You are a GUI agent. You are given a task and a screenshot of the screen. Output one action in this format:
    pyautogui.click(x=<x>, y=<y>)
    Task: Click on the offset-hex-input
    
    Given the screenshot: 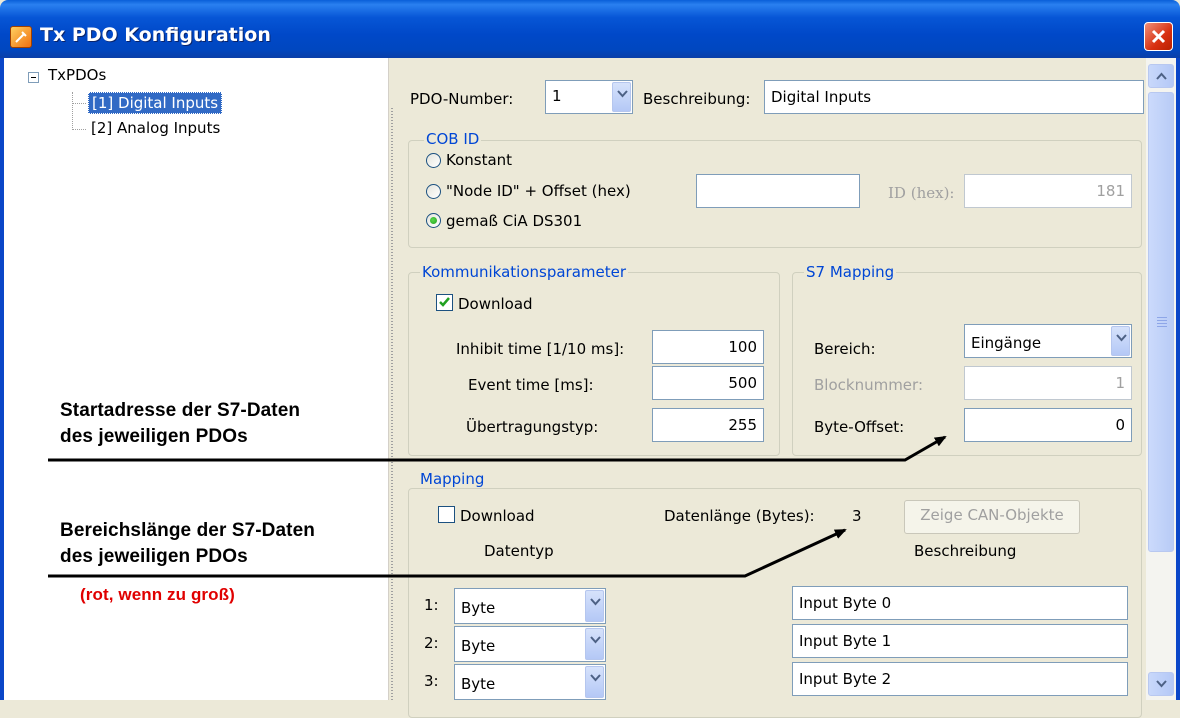 What is the action you would take?
    pyautogui.click(x=778, y=191)
    